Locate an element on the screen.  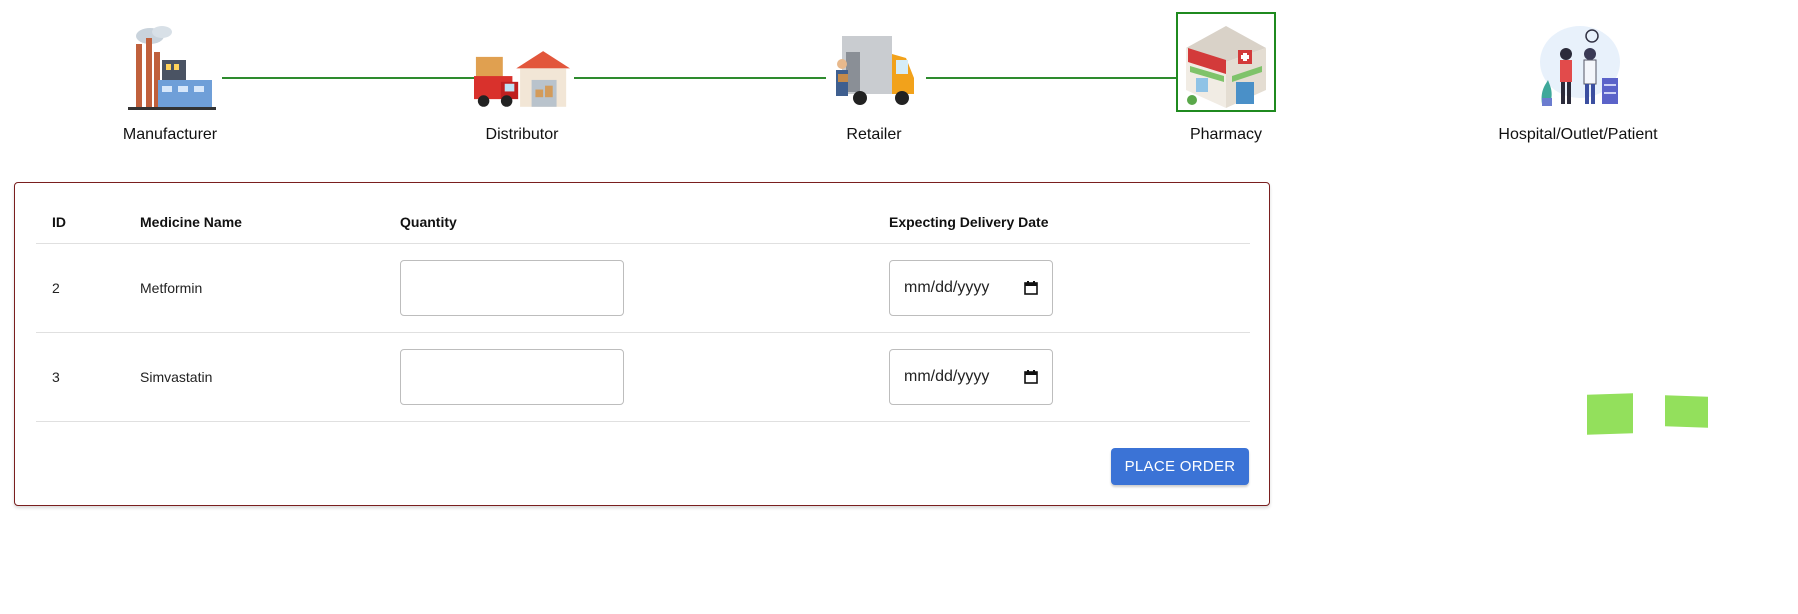
row-medicine-name: Simvastatin is located at coordinates (254, 377).